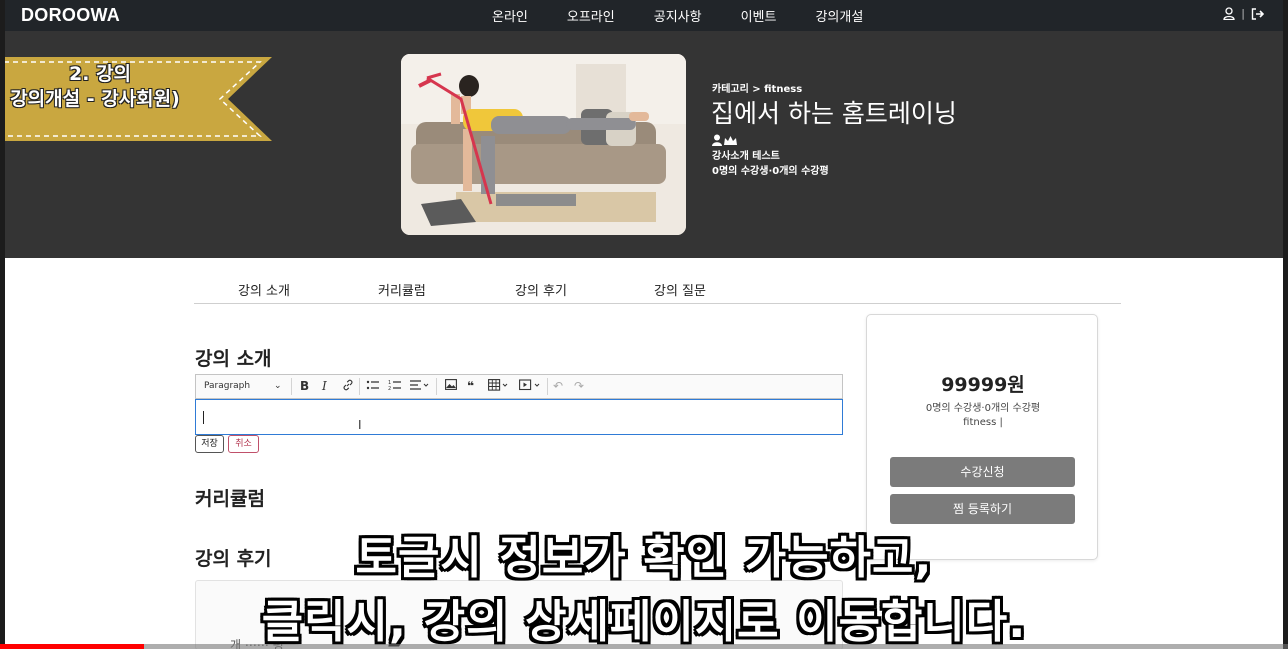 The image size is (1288, 649). What do you see at coordinates (389, 388) in the screenshot?
I see `svg-text: 2` at bounding box center [389, 388].